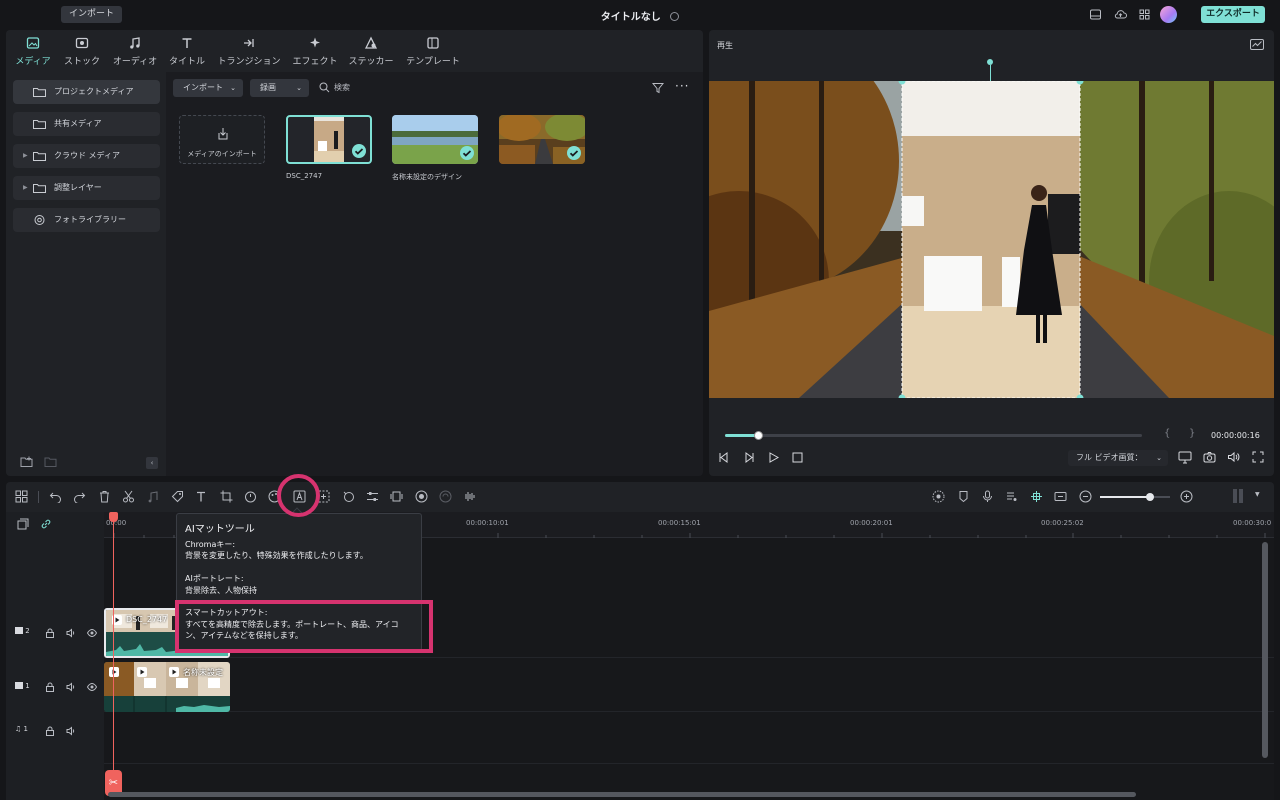  I want to click on import-dropdown: インポート ⌄, so click(208, 88).